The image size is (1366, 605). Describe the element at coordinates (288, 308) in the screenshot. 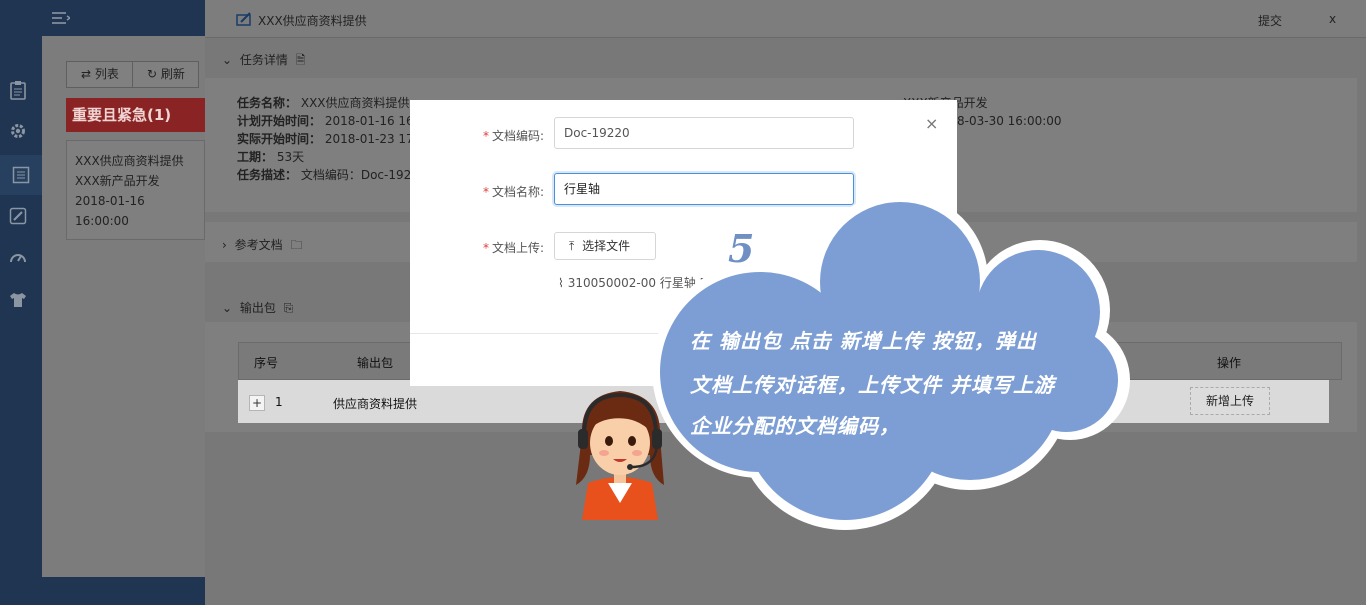

I see `package-icon: ⎘` at that location.